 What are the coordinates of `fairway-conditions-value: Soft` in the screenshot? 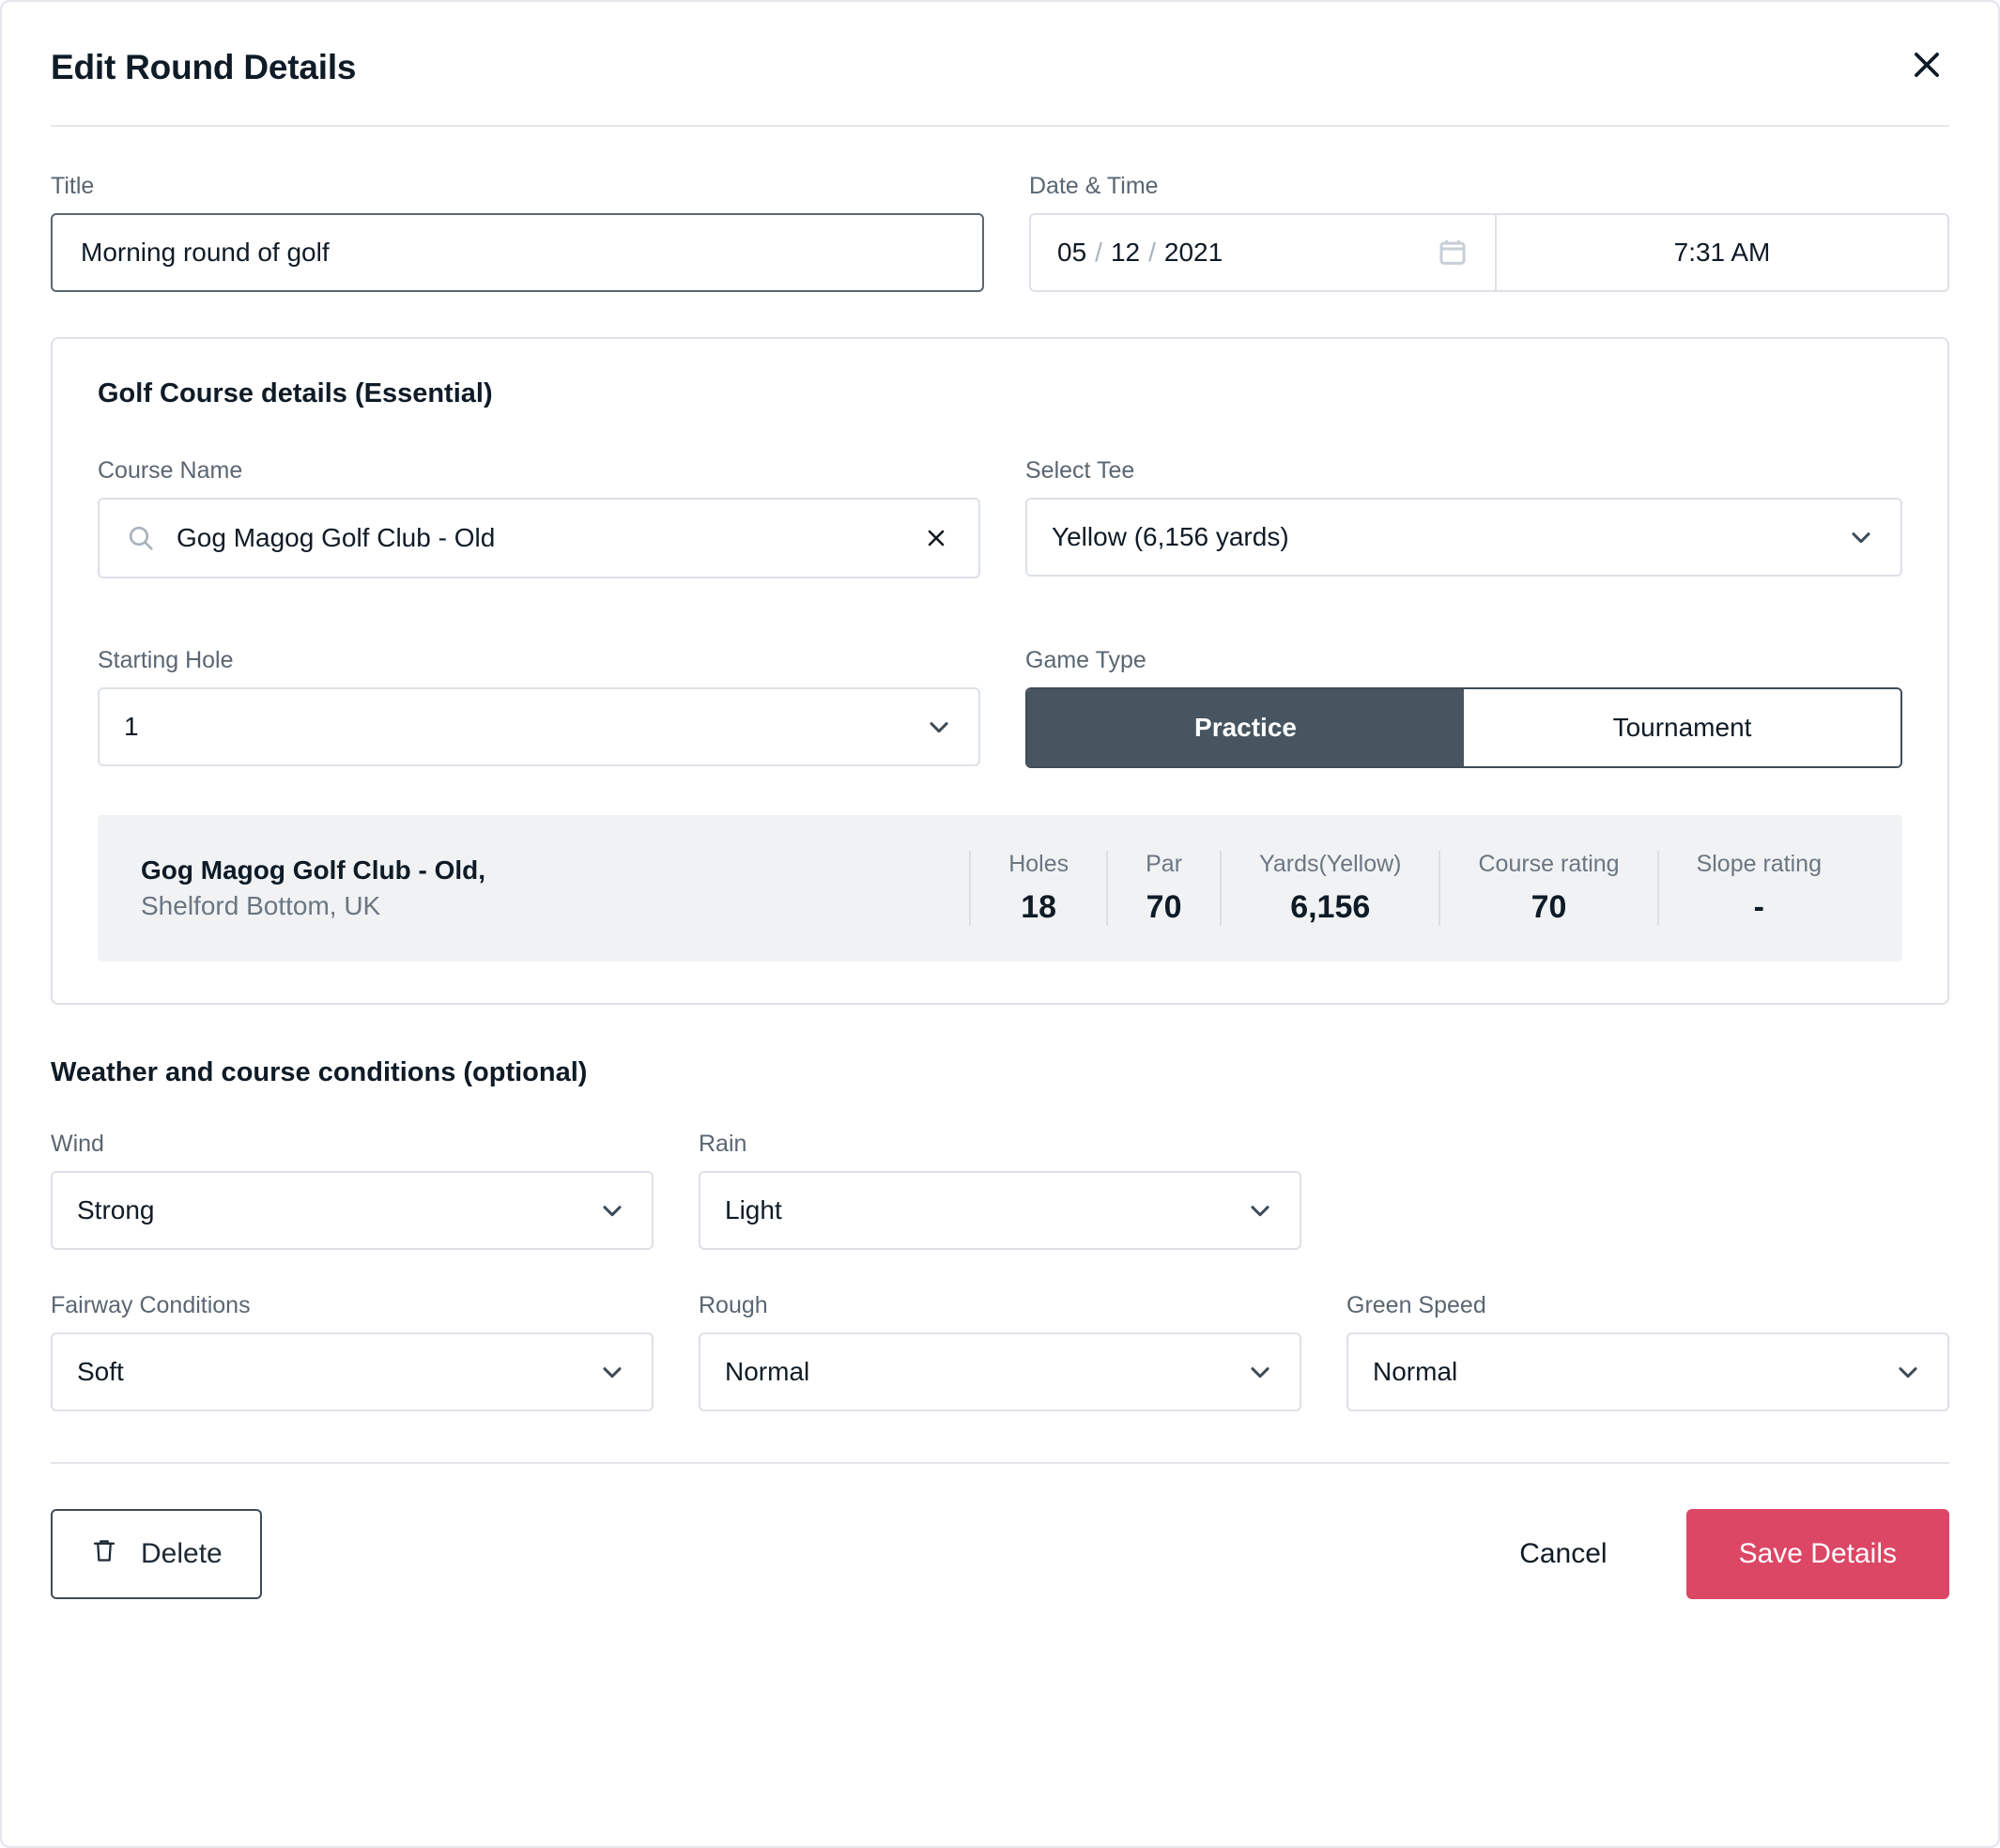 It's located at (100, 1371).